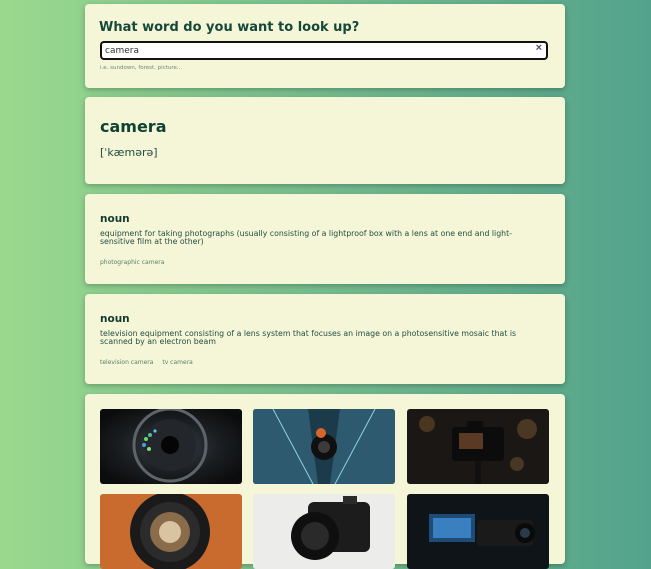 This screenshot has height=569, width=651. I want to click on photo-camera-tripod, so click(478, 446).